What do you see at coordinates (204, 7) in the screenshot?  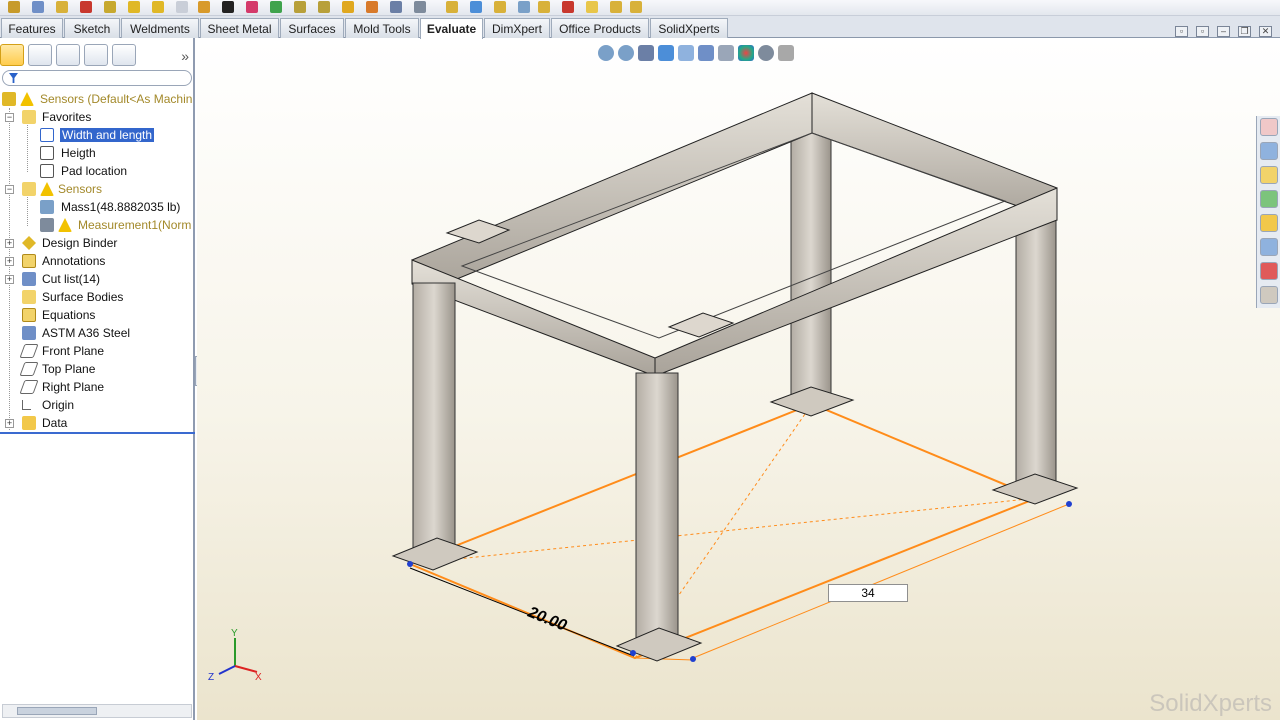 I see `weld-icon` at bounding box center [204, 7].